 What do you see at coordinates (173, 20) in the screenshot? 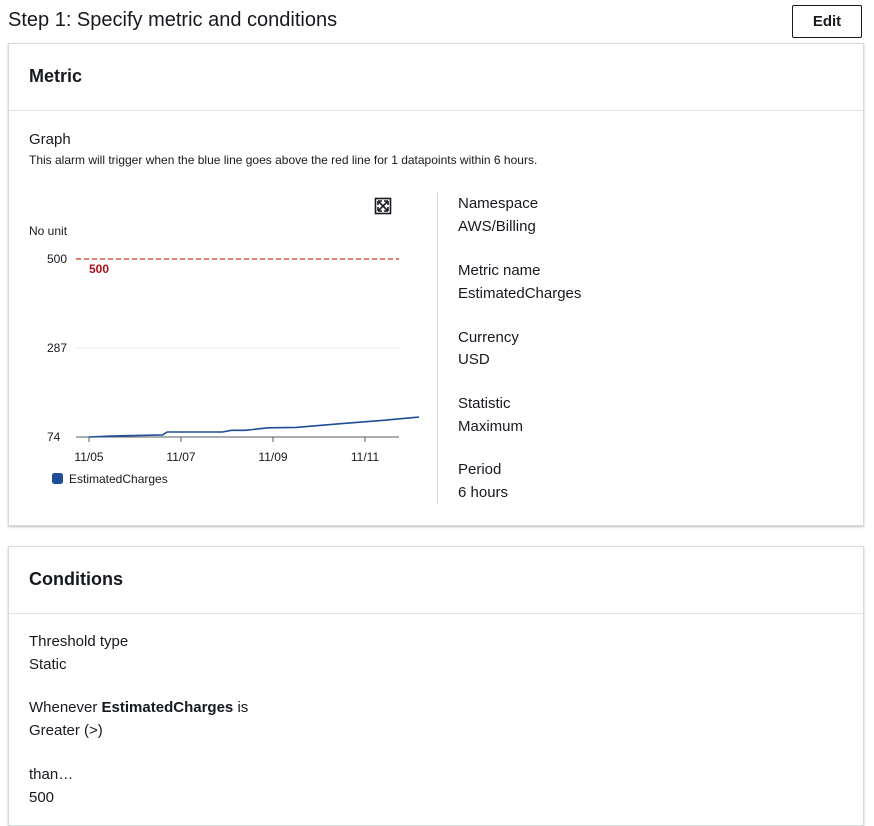
I see `page-title: Step 1: Specify metric and conditions` at bounding box center [173, 20].